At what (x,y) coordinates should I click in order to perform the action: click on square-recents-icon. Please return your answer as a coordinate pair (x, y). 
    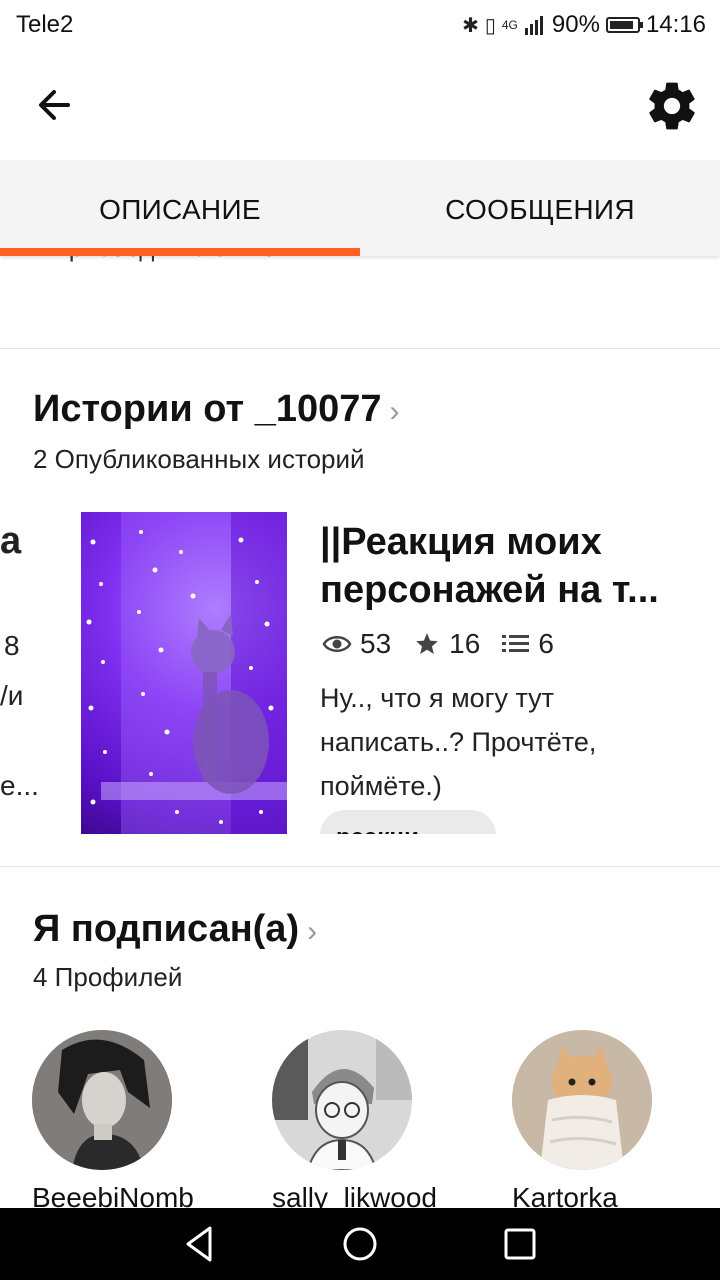
    Looking at the image, I should click on (520, 1244).